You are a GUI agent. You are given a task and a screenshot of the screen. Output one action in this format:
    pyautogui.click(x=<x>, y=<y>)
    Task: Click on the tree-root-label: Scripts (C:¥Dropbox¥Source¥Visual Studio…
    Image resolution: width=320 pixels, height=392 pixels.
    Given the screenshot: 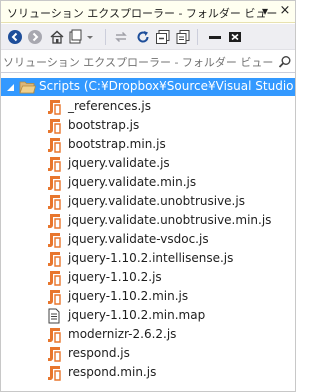 What is the action you would take?
    pyautogui.click(x=167, y=86)
    